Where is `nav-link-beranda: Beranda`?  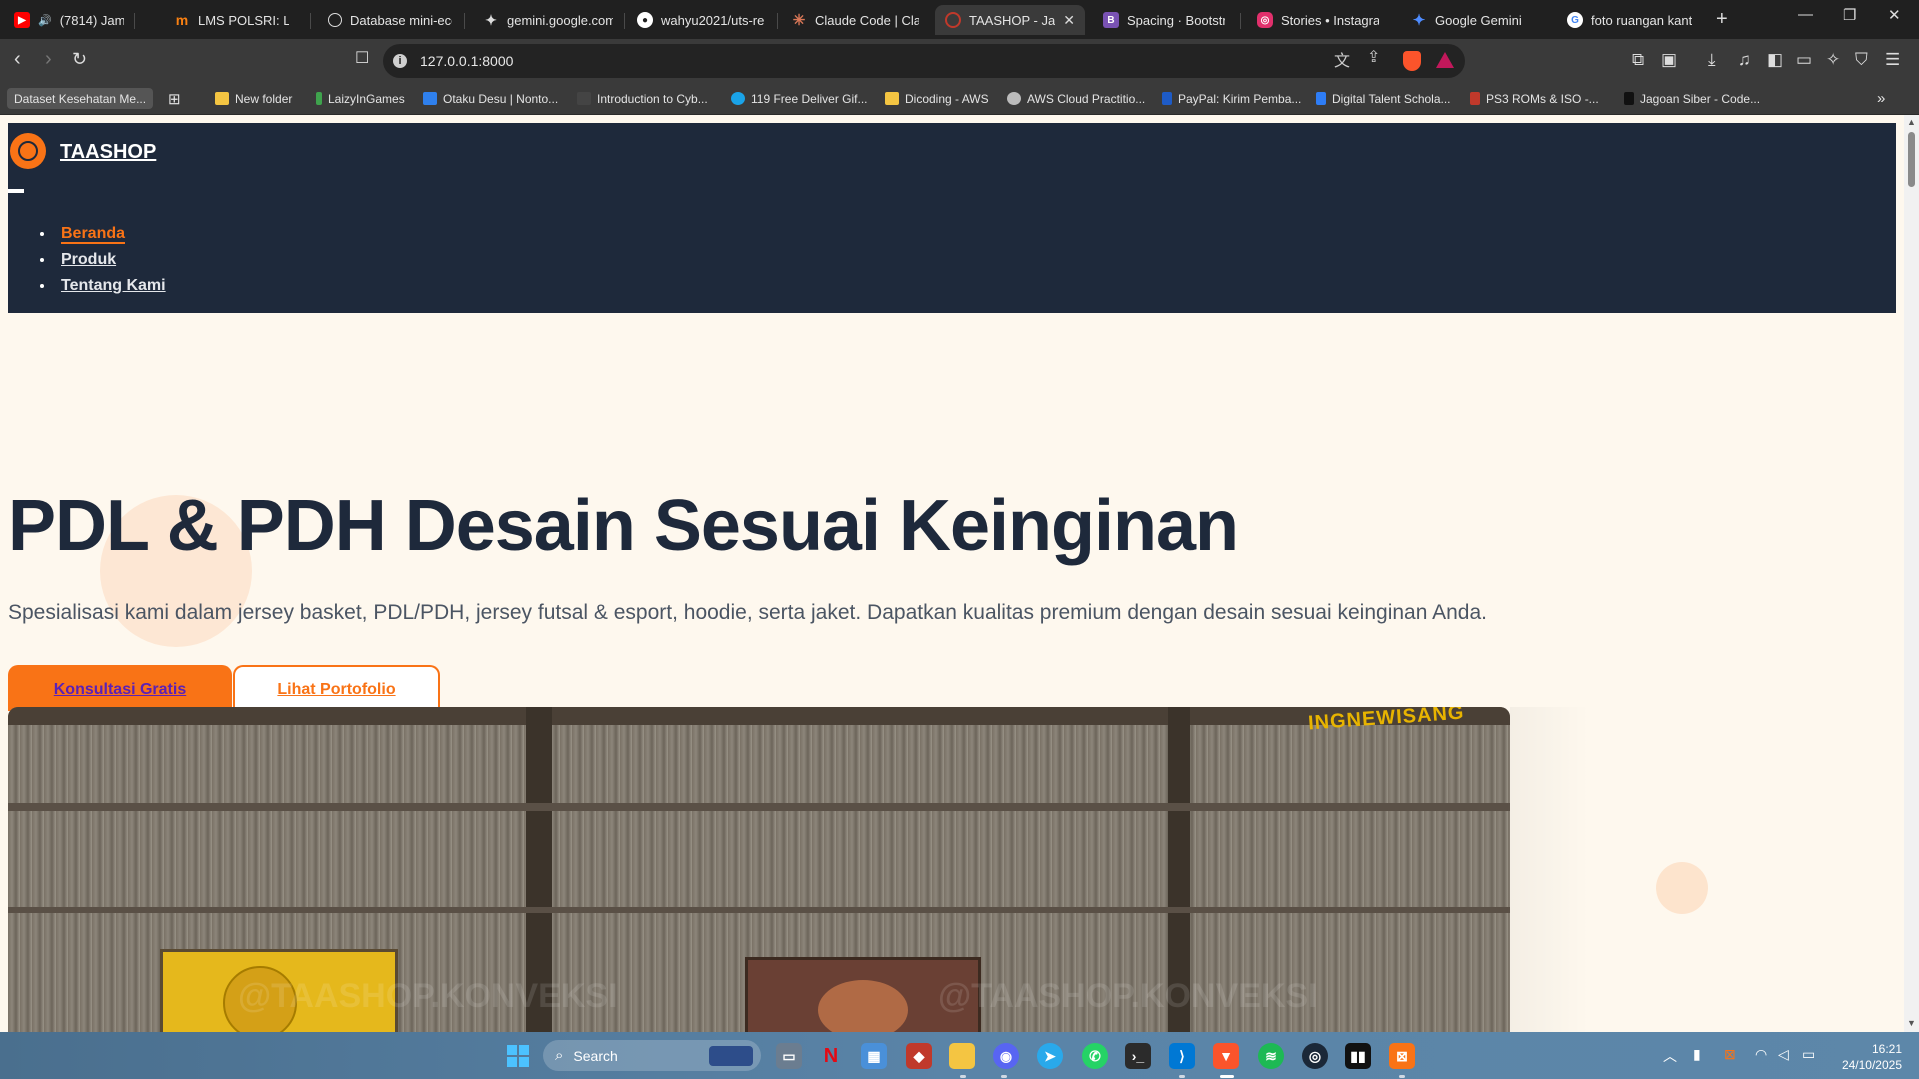
nav-link-beranda: Beranda is located at coordinates (93, 234).